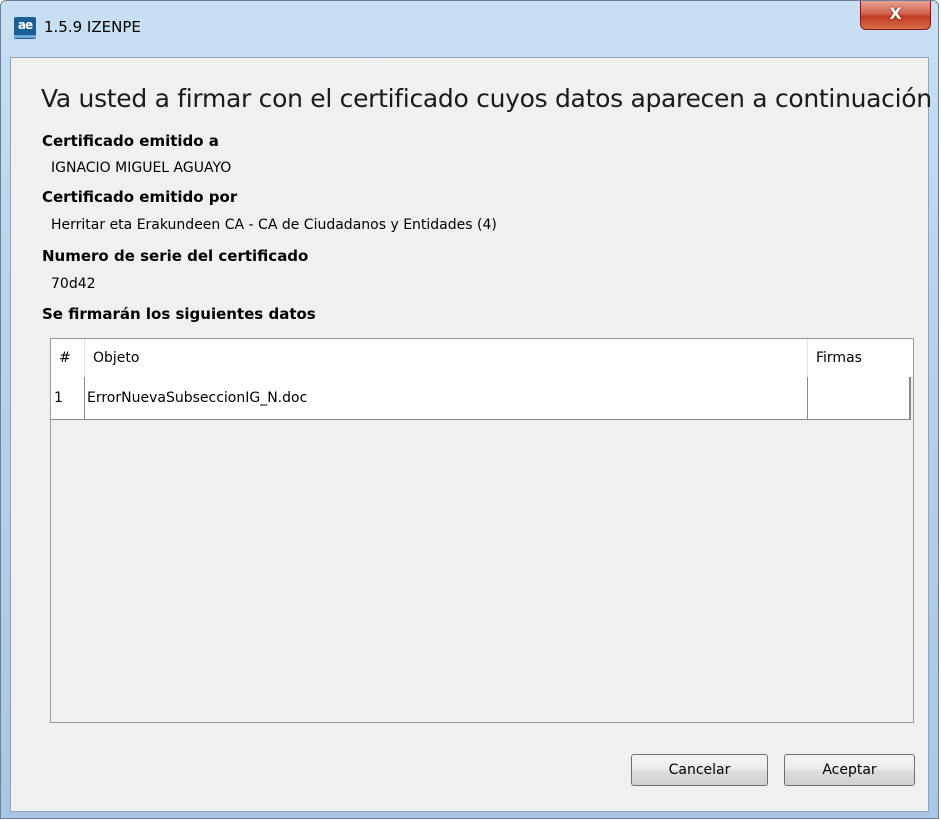 This screenshot has width=941, height=821. I want to click on cell-signatures, so click(858, 398).